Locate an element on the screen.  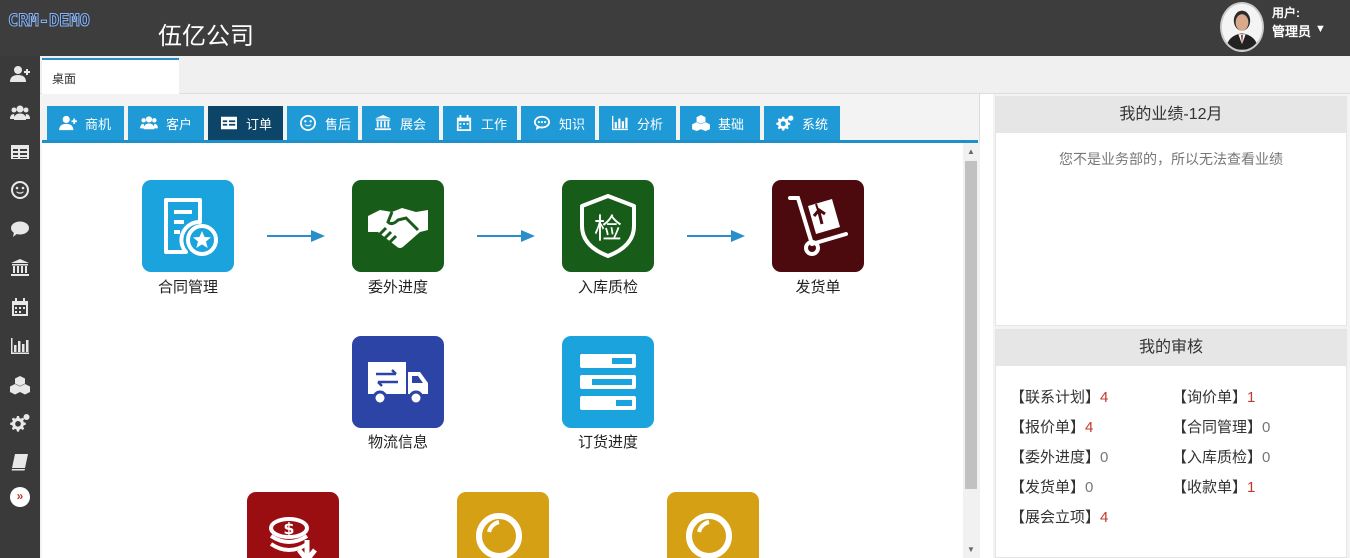
tab-label: 基础 is located at coordinates (731, 124).